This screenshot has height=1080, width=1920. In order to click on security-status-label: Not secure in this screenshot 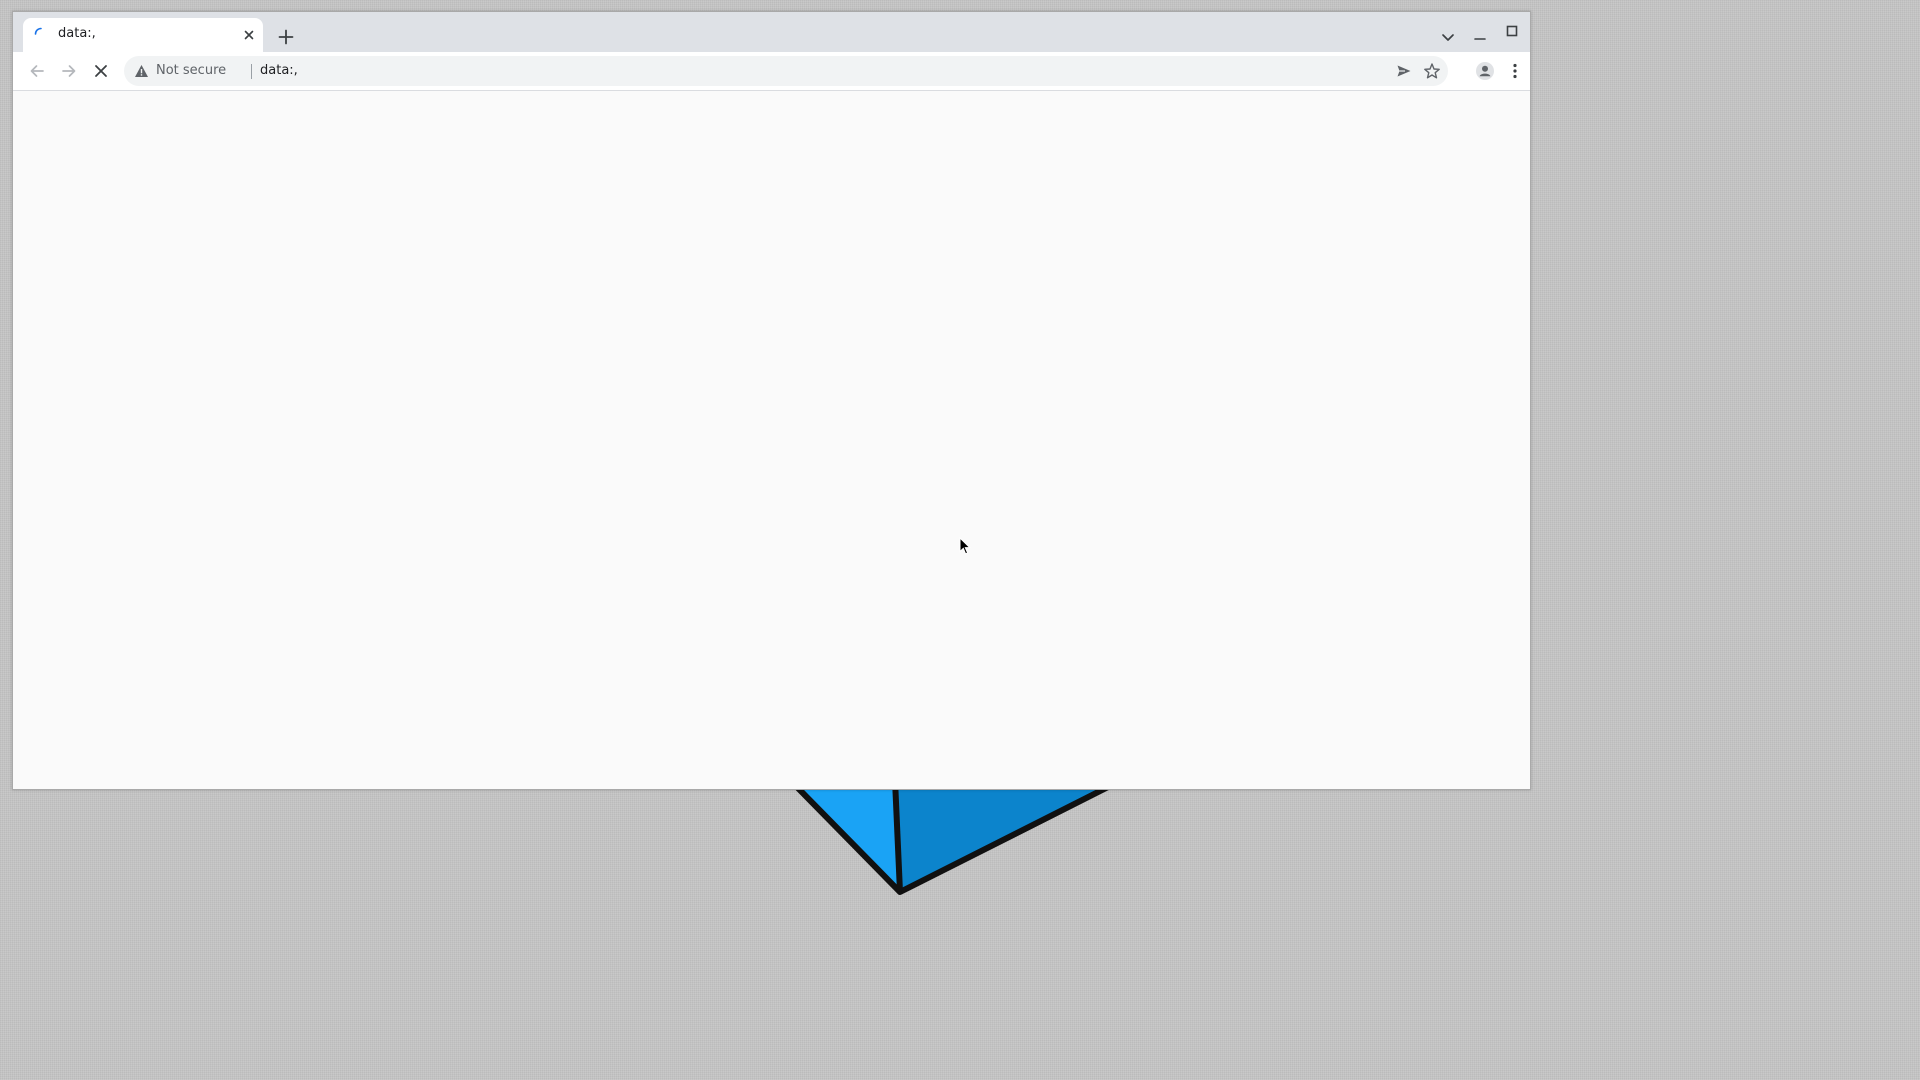, I will do `click(191, 70)`.